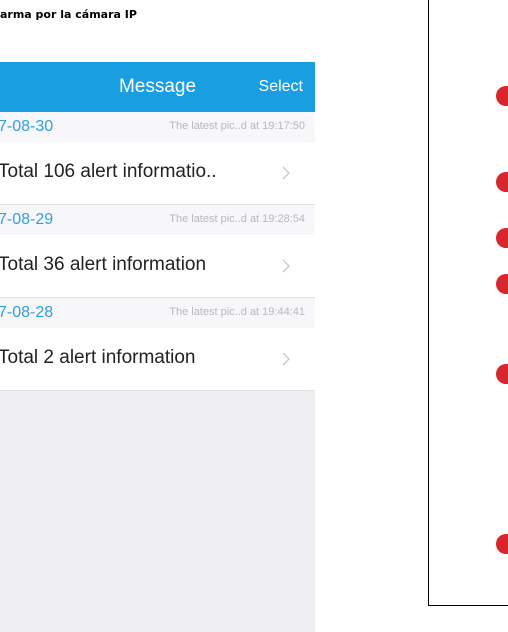 This screenshot has height=632, width=508. Describe the element at coordinates (98, 357) in the screenshot. I see `alert-count-label: Total 2 alert information` at that location.